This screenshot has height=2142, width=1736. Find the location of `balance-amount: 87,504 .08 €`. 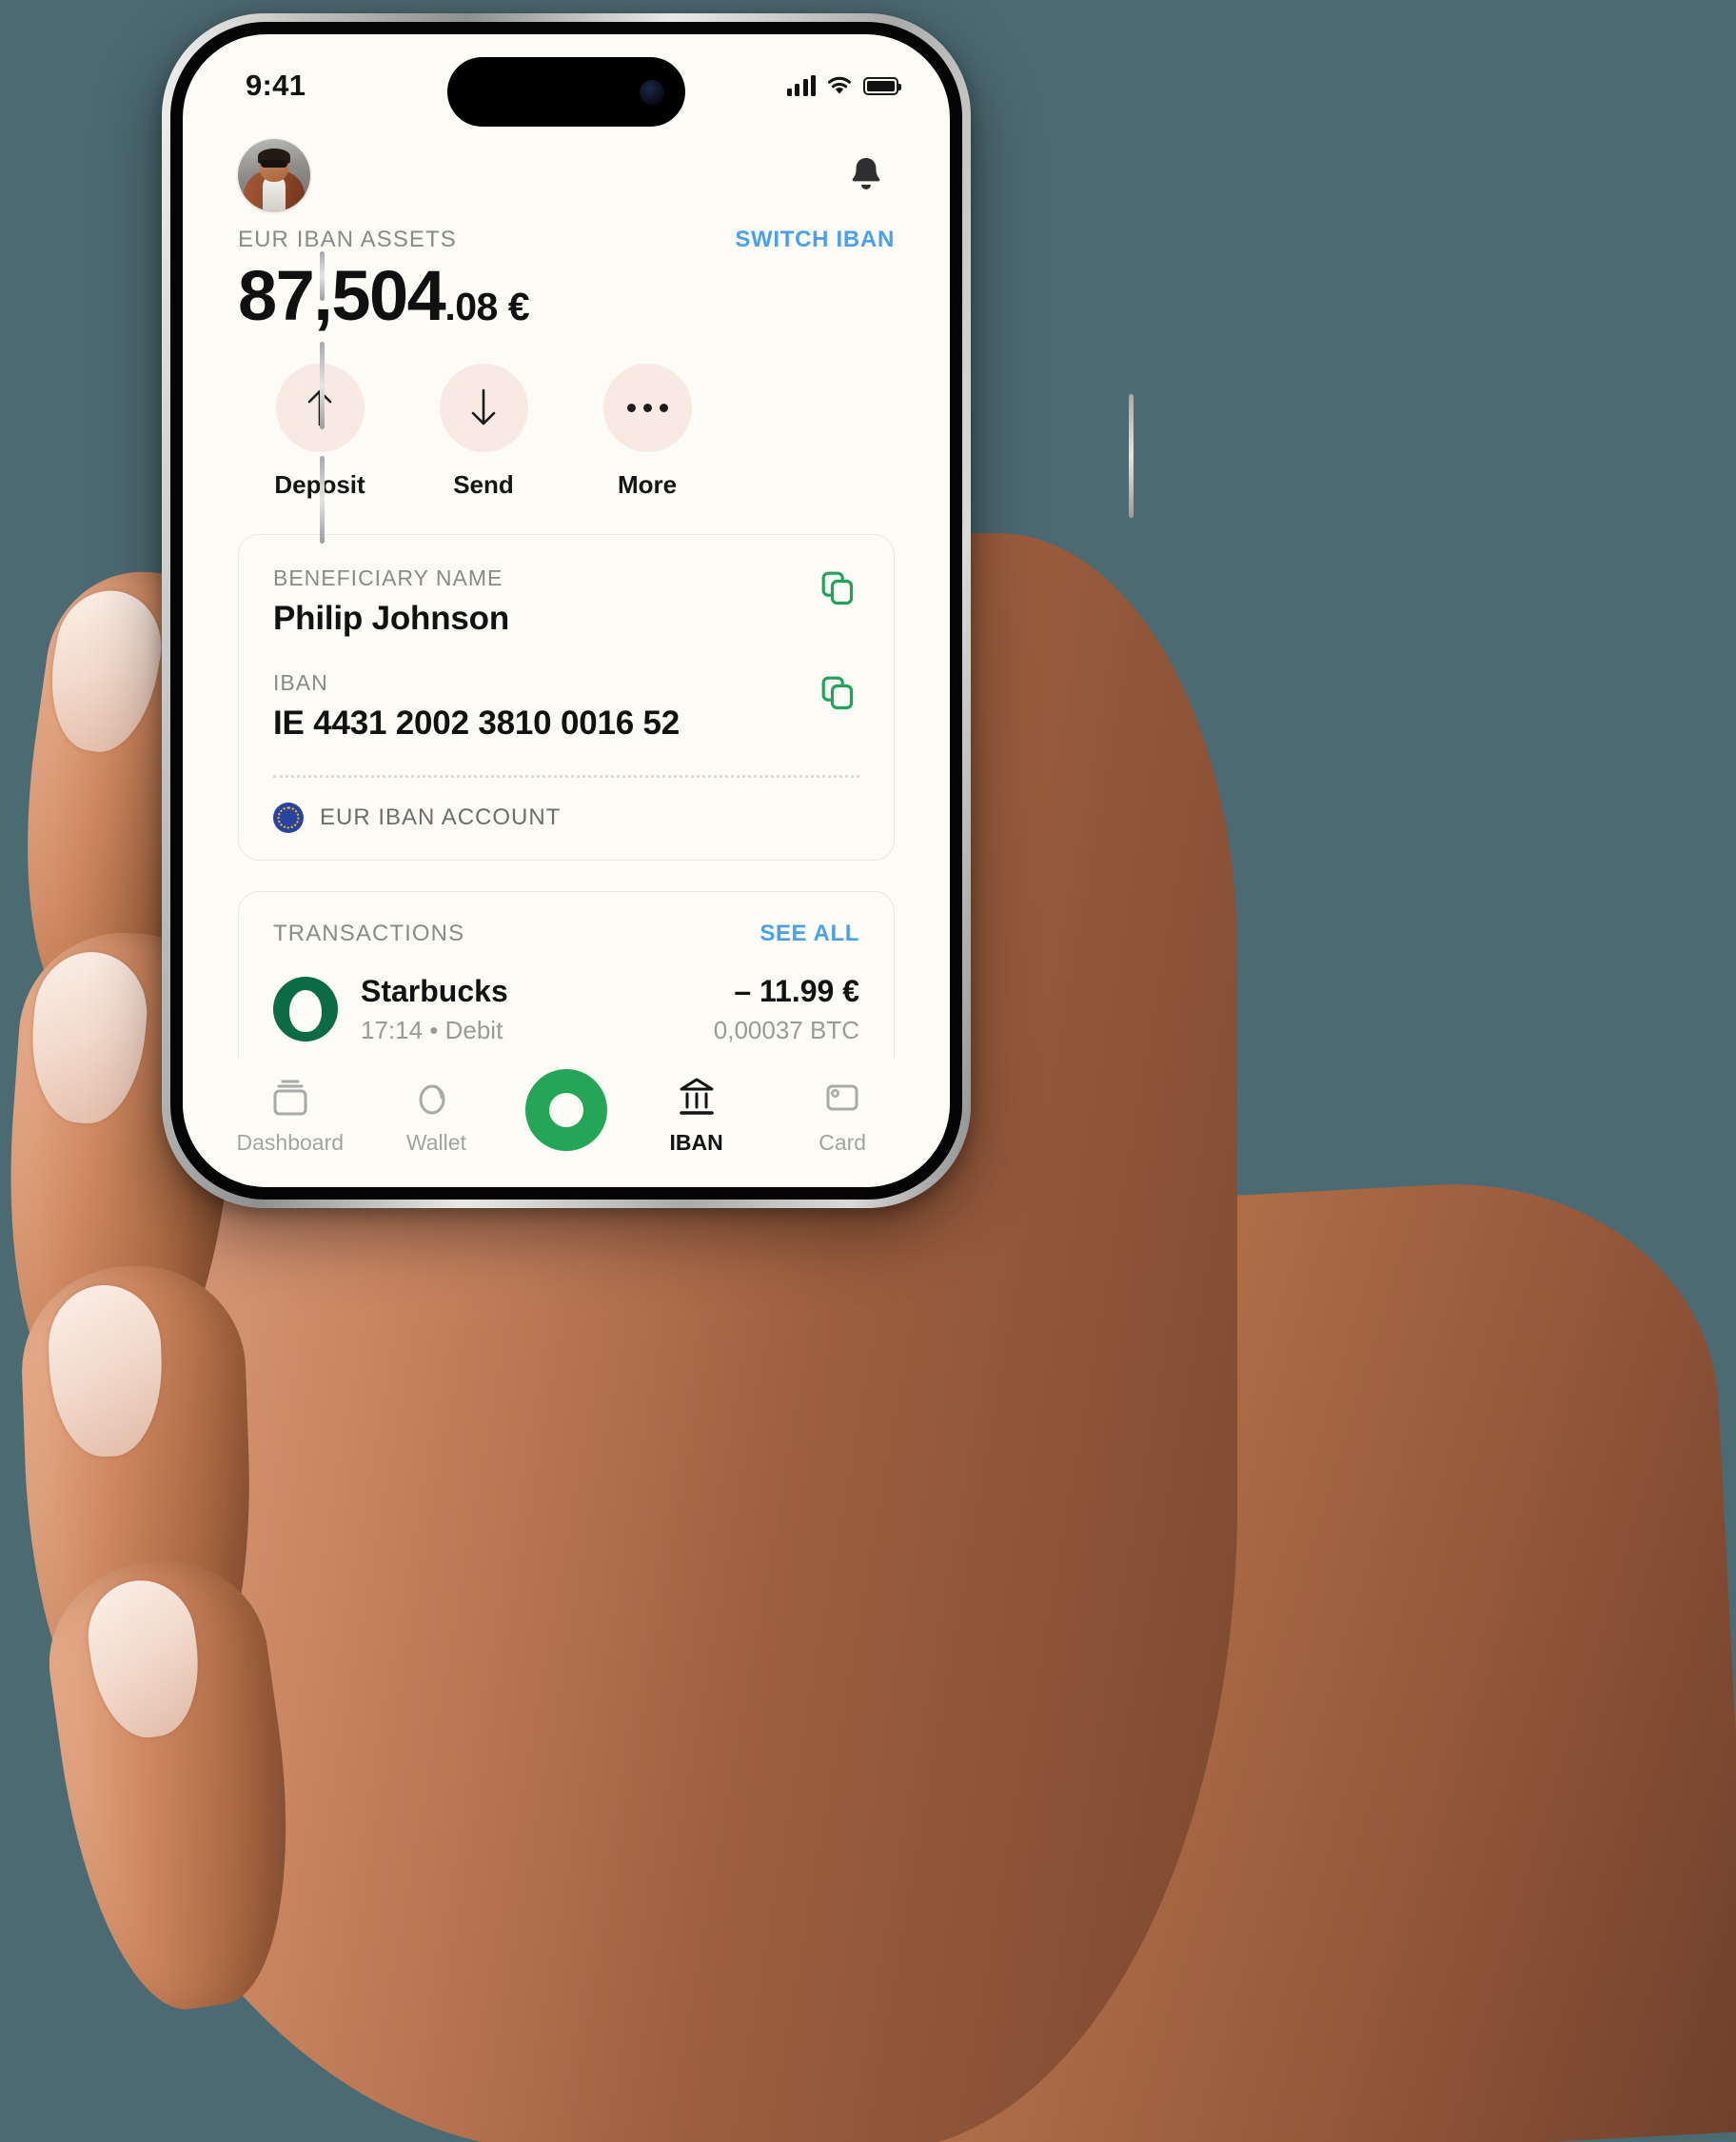

balance-amount: 87,504 .08 € is located at coordinates (566, 296).